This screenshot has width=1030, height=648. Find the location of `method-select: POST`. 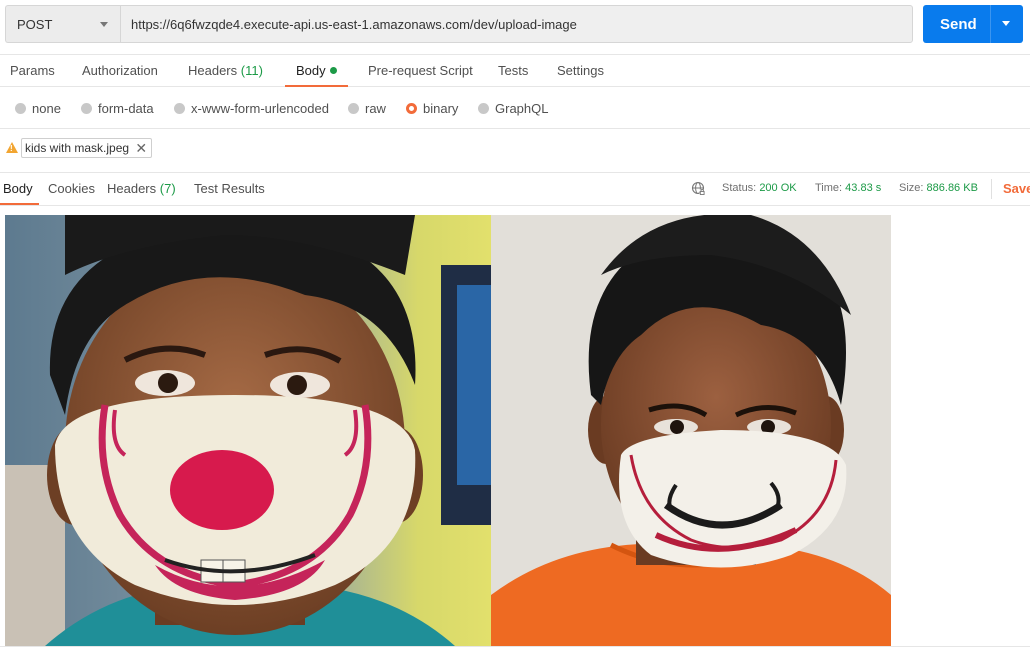

method-select: POST is located at coordinates (62, 24).